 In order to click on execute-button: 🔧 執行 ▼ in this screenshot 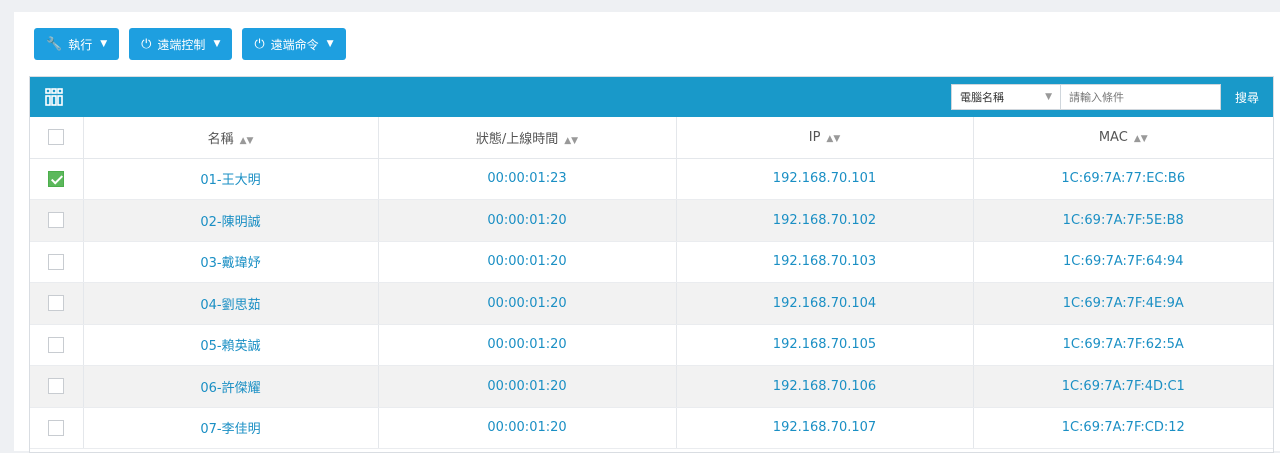, I will do `click(77, 44)`.